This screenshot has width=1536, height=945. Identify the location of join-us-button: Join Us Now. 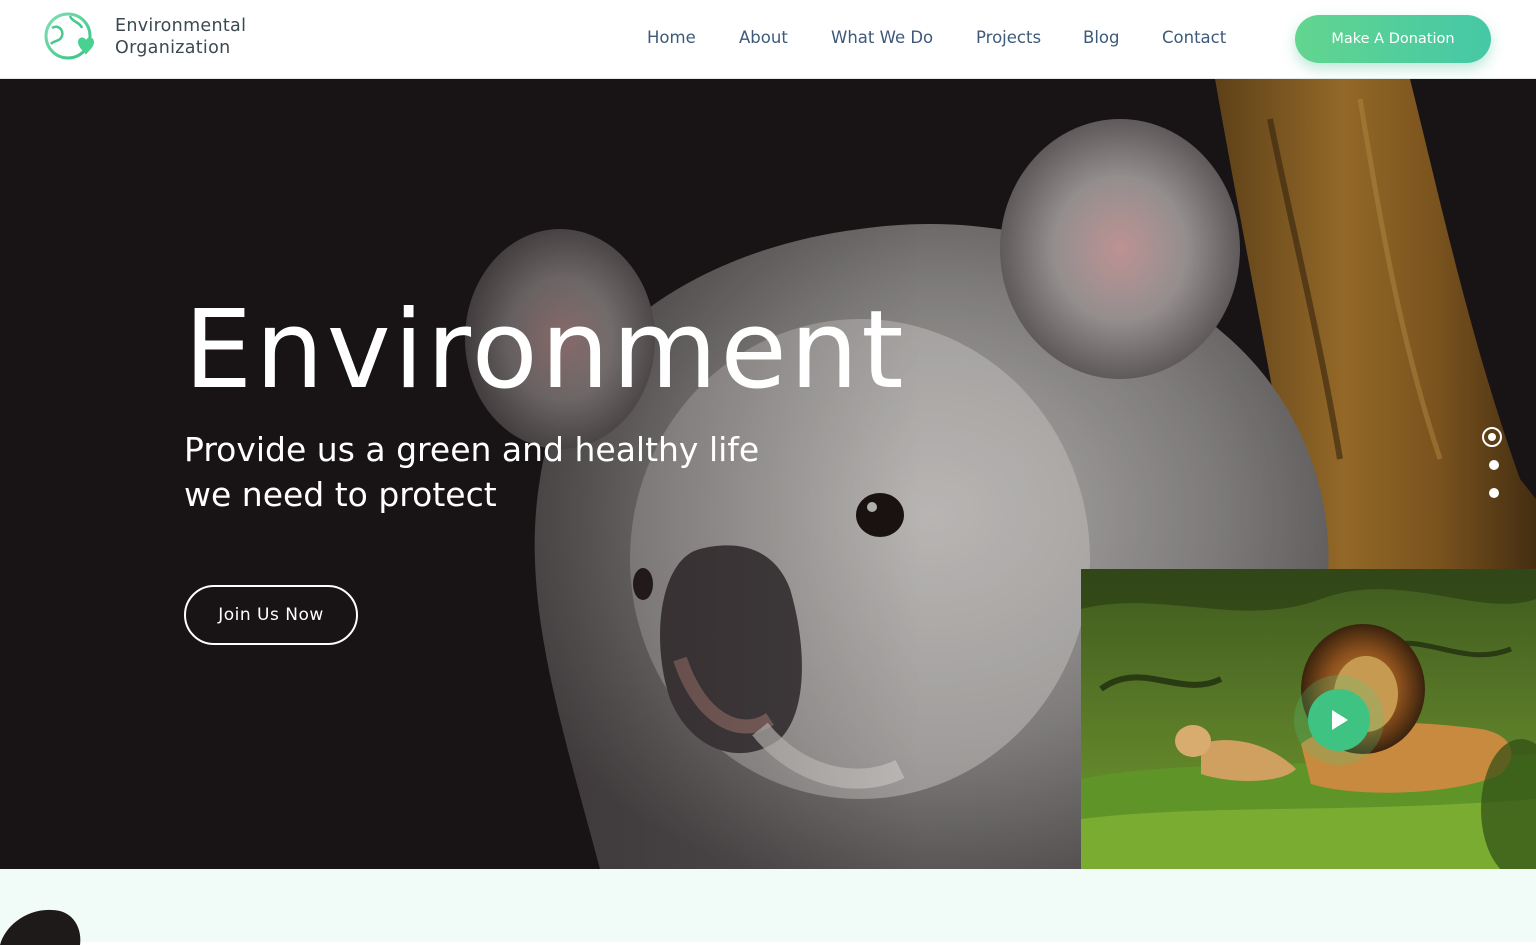
(271, 615).